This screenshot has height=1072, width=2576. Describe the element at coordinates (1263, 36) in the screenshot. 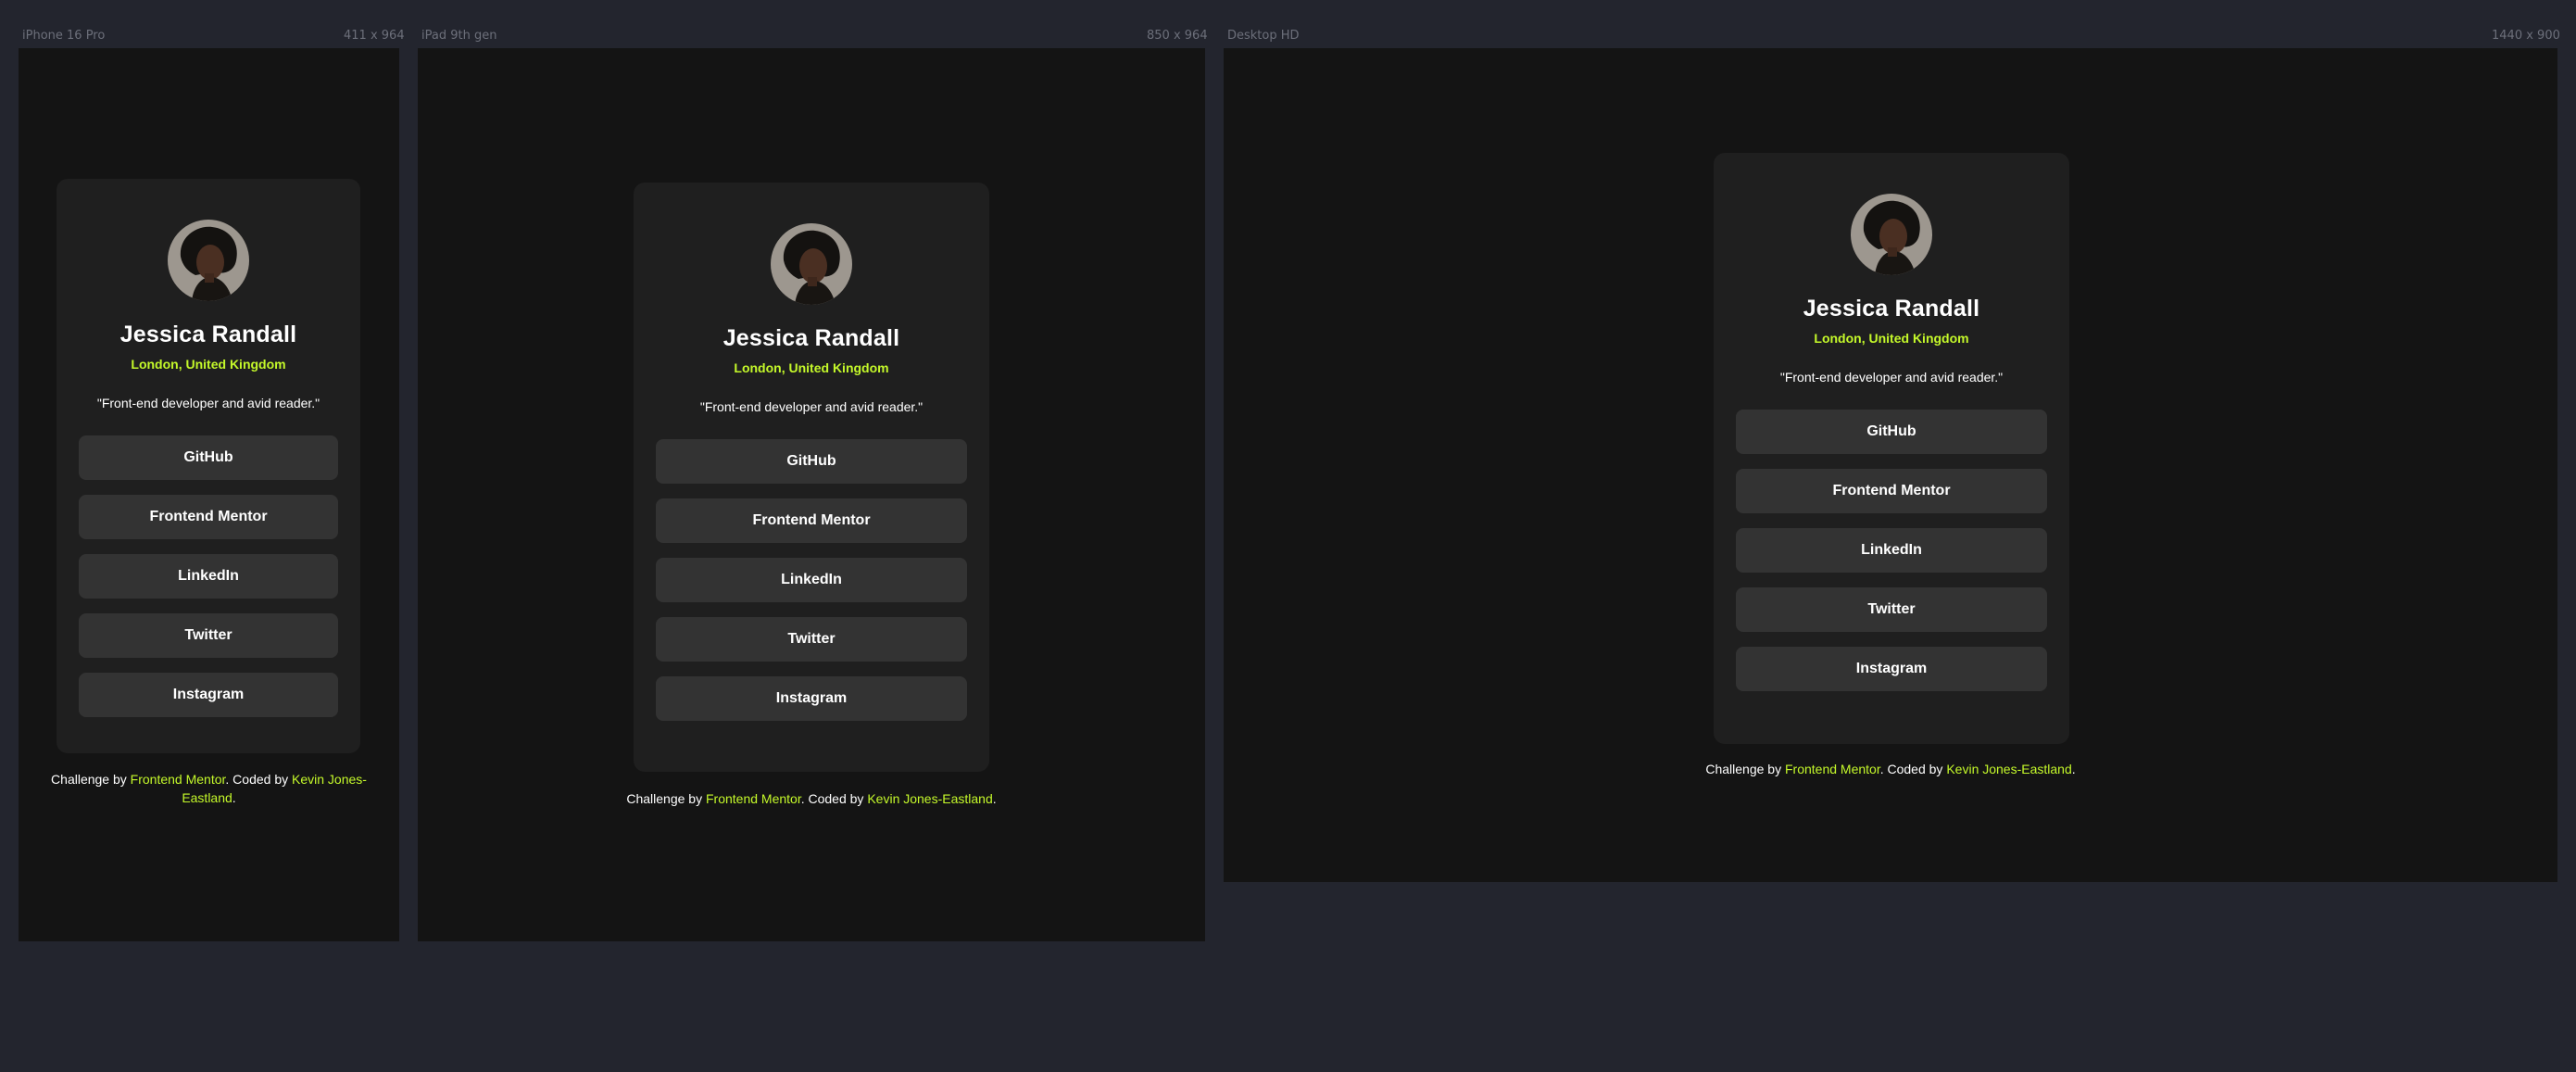

I see `frame-label-desktop: Desktop HD` at that location.